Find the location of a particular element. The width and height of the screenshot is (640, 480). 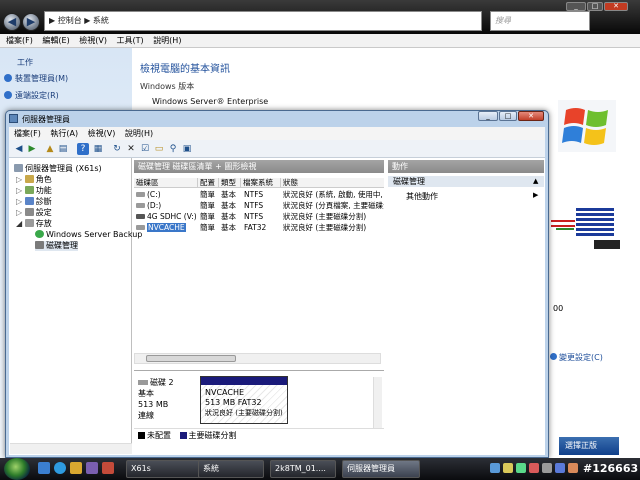

tree-item-diagnostics: ▷ 診斷 is located at coordinates (34, 202).